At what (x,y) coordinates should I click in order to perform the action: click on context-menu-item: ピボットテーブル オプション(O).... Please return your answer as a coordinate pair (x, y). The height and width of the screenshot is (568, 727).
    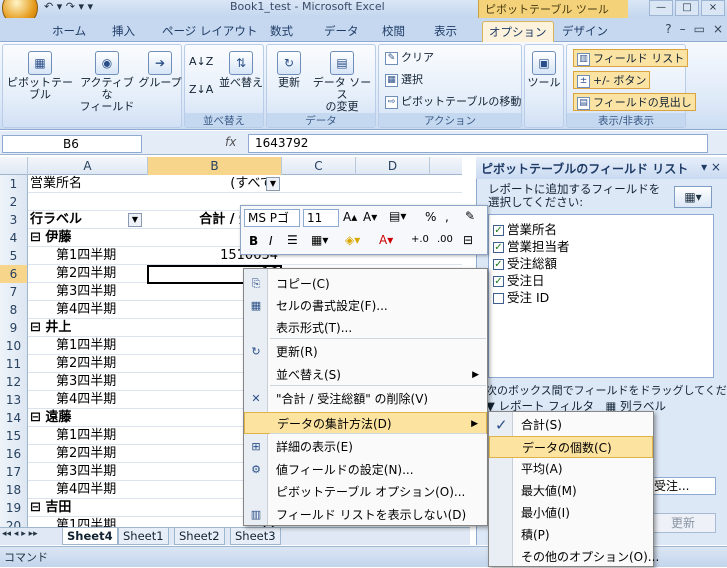
    Looking at the image, I should click on (365, 492).